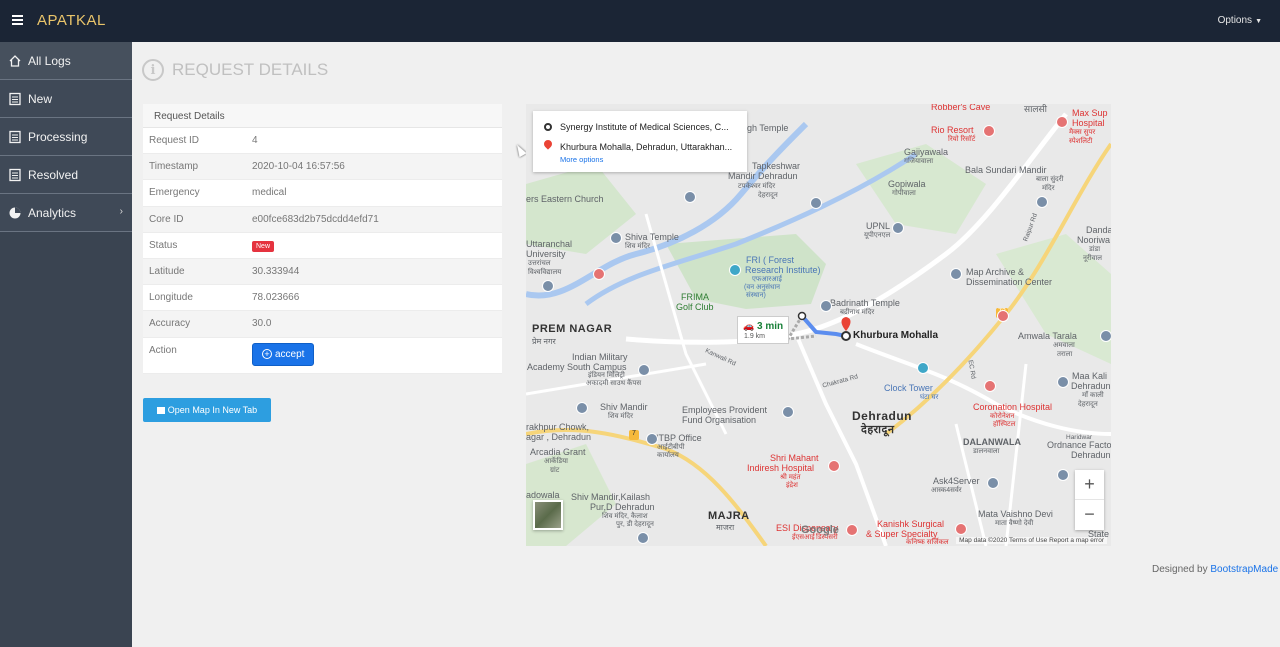 This screenshot has width=1280, height=647. I want to click on more-options-link: More options, so click(581, 159).